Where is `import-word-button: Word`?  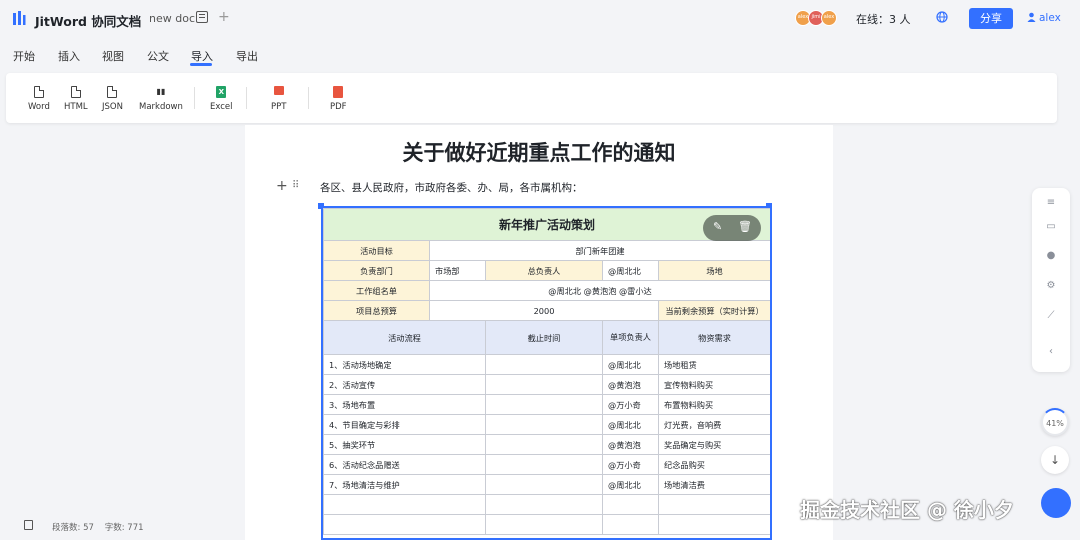 import-word-button: Word is located at coordinates (39, 99).